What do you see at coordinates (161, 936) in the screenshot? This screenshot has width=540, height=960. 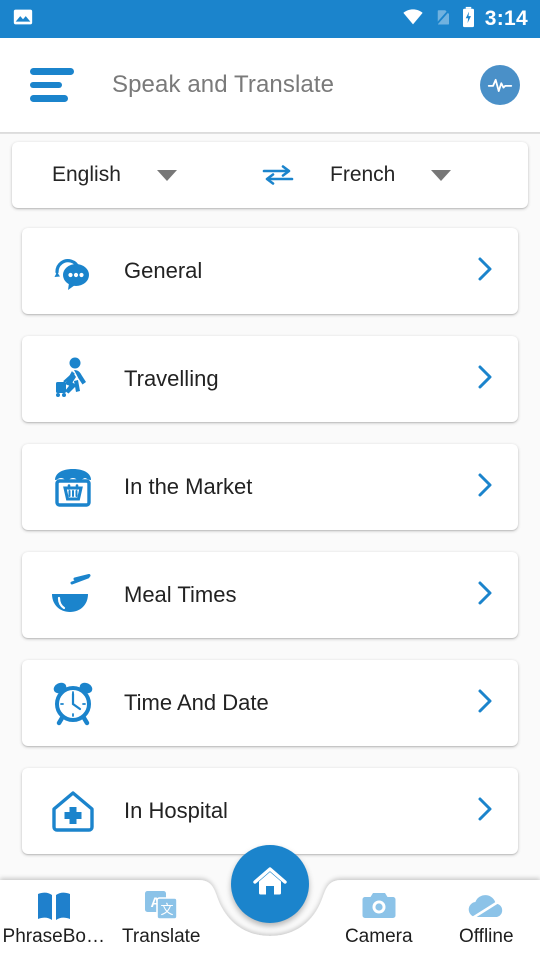 I see `nav-label: Translate` at bounding box center [161, 936].